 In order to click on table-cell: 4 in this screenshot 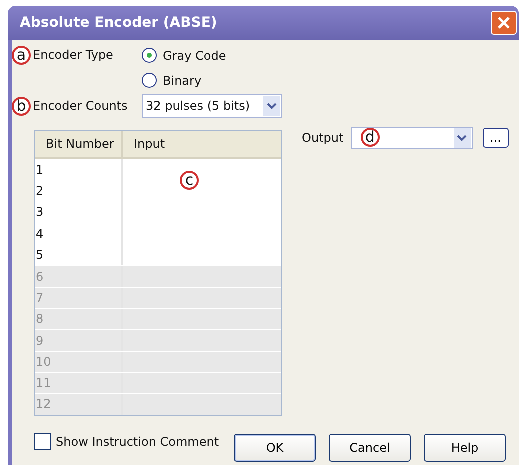, I will do `click(79, 233)`.